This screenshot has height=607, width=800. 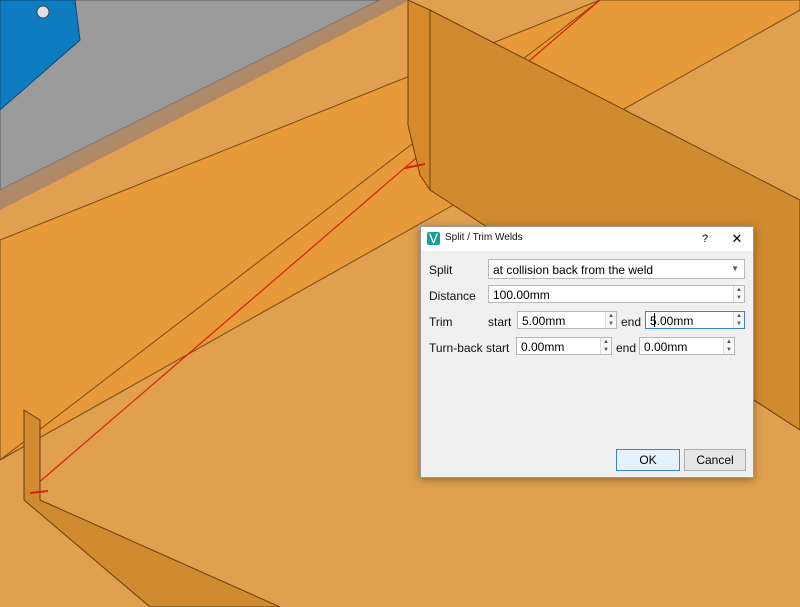 I want to click on distance-value: 100.00mm, so click(x=521, y=295).